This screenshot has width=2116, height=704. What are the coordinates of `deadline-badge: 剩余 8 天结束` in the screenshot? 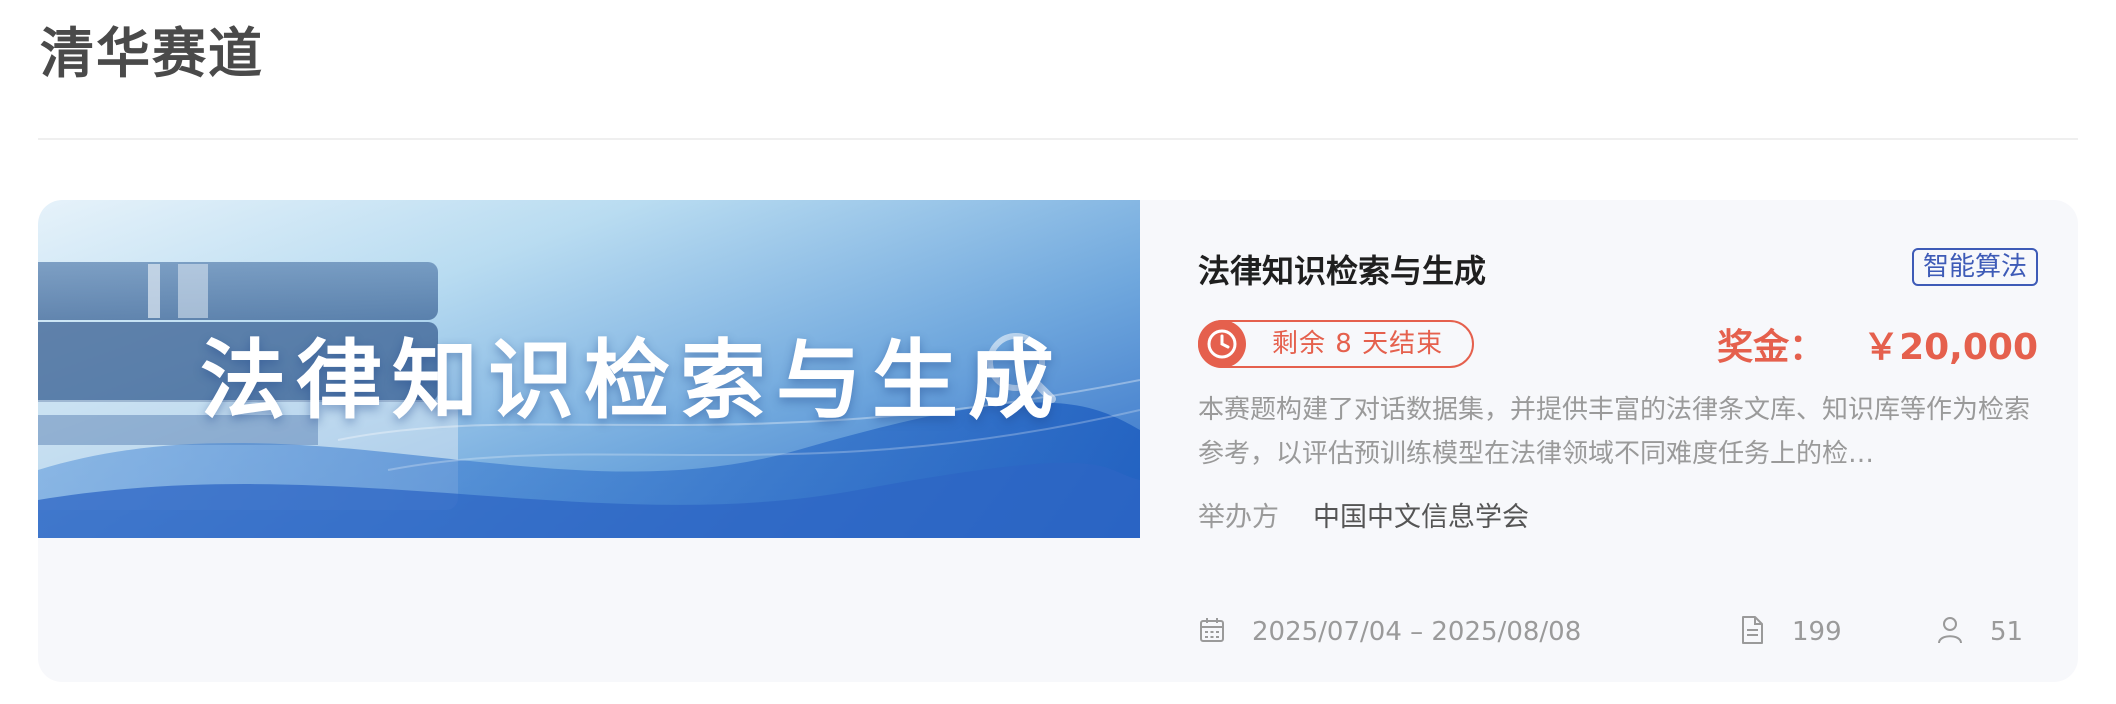 It's located at (1336, 344).